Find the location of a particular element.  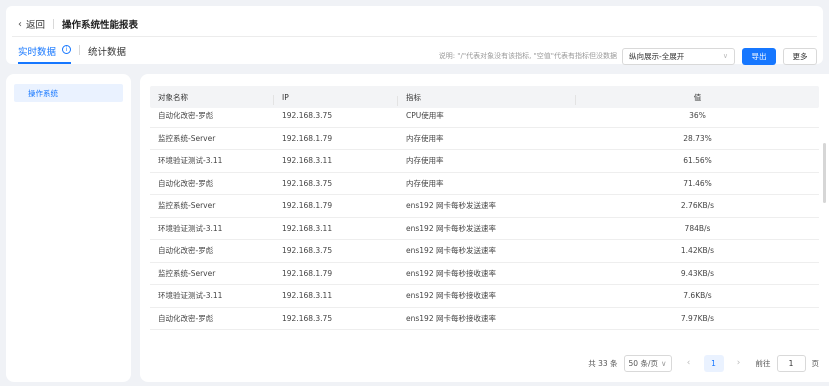

next-page-icon: › is located at coordinates (739, 363).